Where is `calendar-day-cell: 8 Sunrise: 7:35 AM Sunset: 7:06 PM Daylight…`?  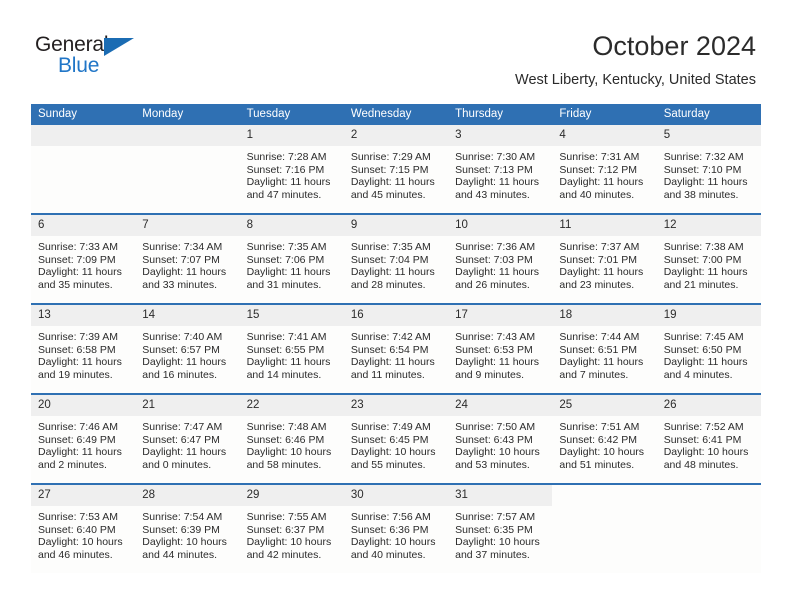 calendar-day-cell: 8 Sunrise: 7:35 AM Sunset: 7:06 PM Daylight… is located at coordinates (291, 258).